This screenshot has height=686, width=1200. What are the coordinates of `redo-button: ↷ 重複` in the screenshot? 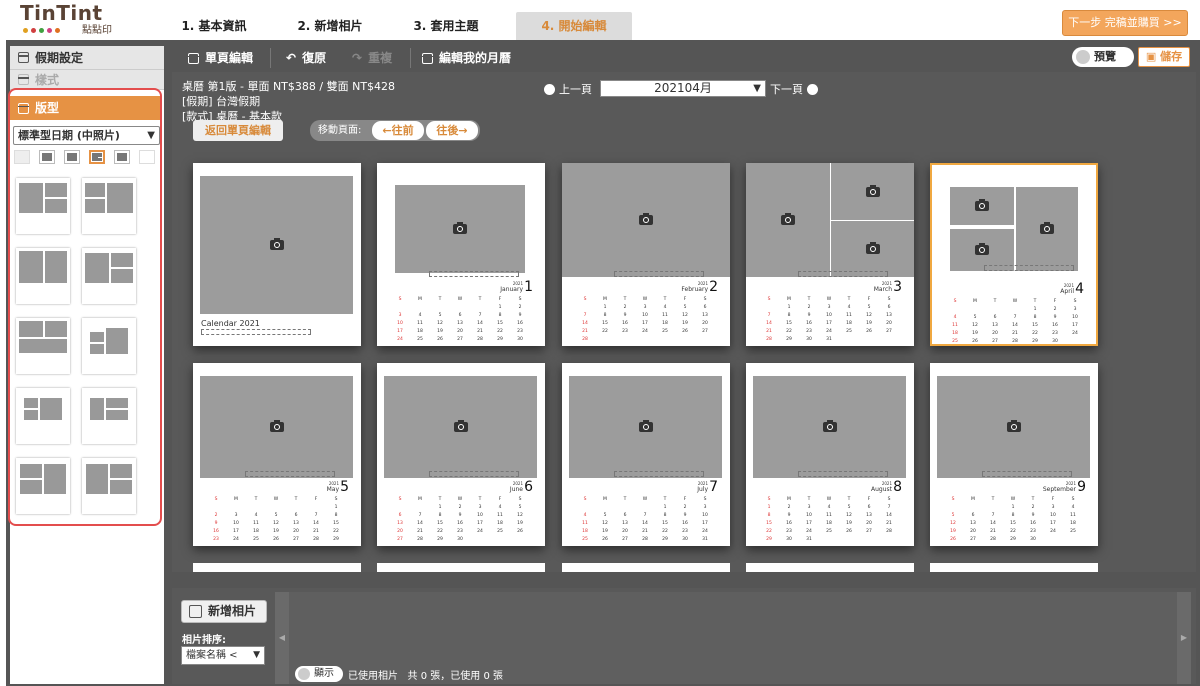 It's located at (372, 58).